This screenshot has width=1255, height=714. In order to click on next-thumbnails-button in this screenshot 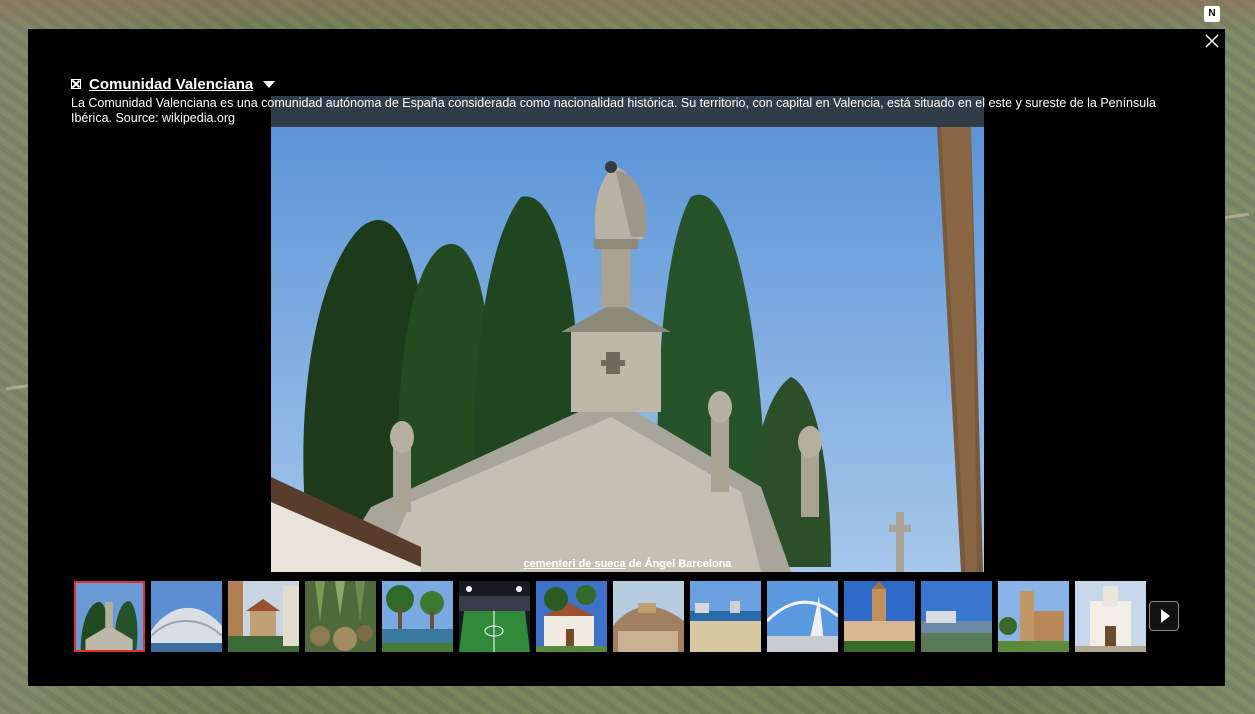, I will do `click(1164, 616)`.